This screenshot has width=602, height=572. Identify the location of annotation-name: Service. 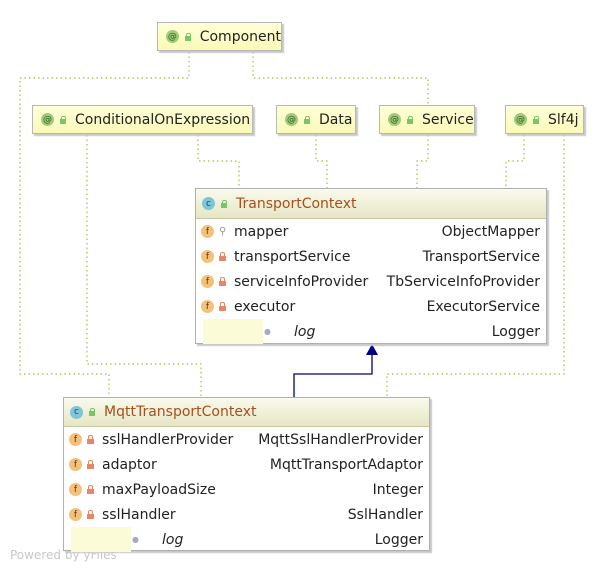
(448, 119).